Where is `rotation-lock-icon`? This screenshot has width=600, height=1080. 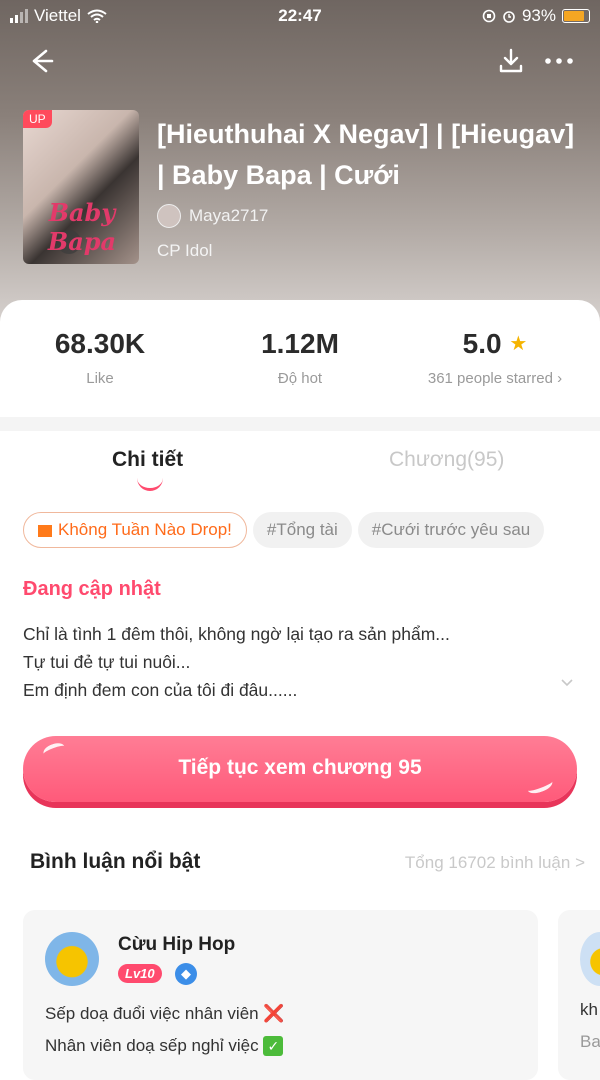 rotation-lock-icon is located at coordinates (489, 16).